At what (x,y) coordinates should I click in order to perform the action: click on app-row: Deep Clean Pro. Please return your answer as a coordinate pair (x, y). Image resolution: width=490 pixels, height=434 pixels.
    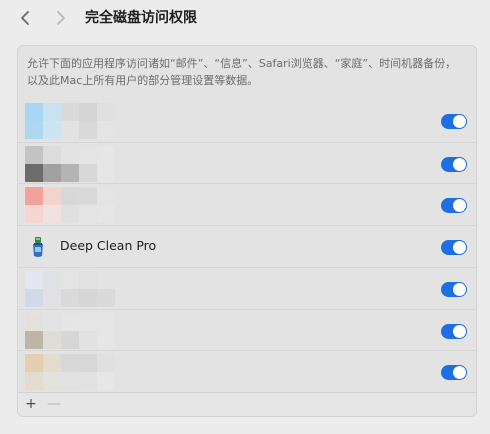
    Looking at the image, I should click on (247, 246).